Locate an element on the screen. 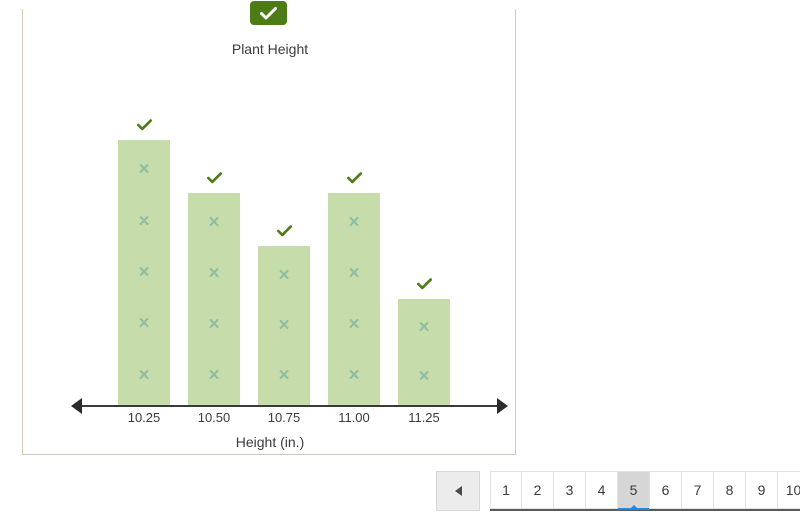 Image resolution: width=800 pixels, height=519 pixels. pagination-page-1: 1 is located at coordinates (506, 490).